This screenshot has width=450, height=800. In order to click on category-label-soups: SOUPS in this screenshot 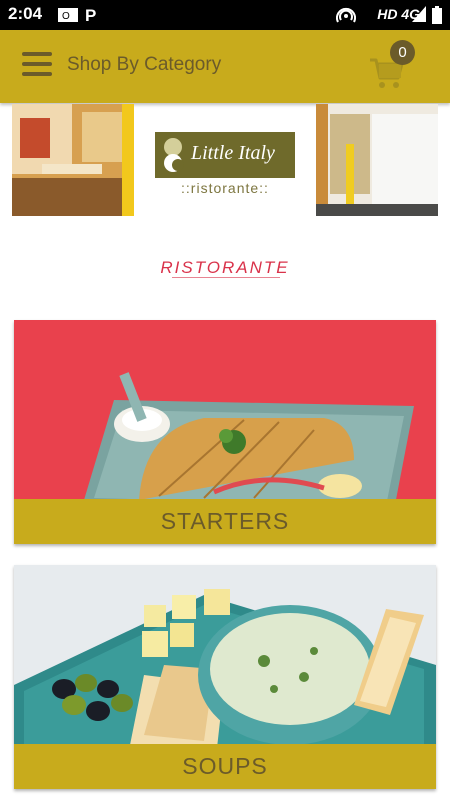, I will do `click(225, 766)`.